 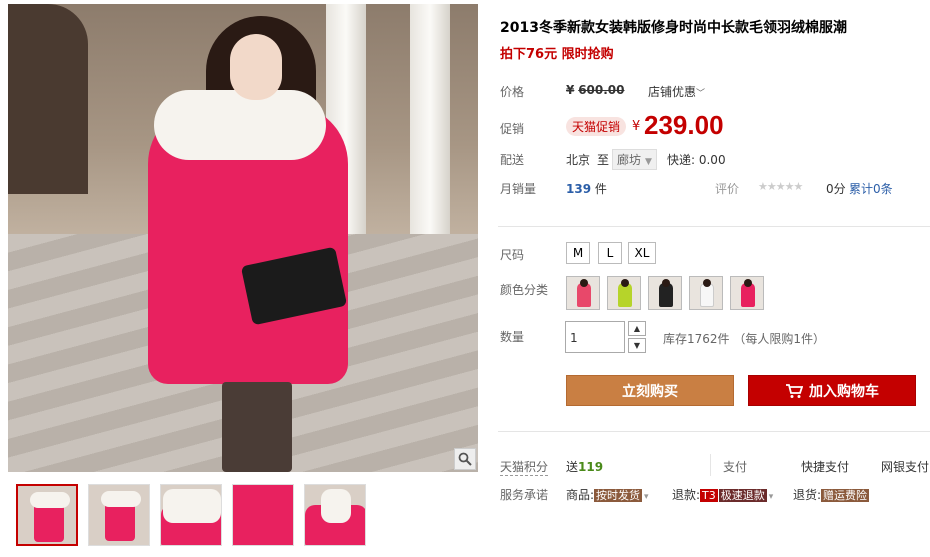 What do you see at coordinates (684, 125) in the screenshot?
I see `current-price: 239.00` at bounding box center [684, 125].